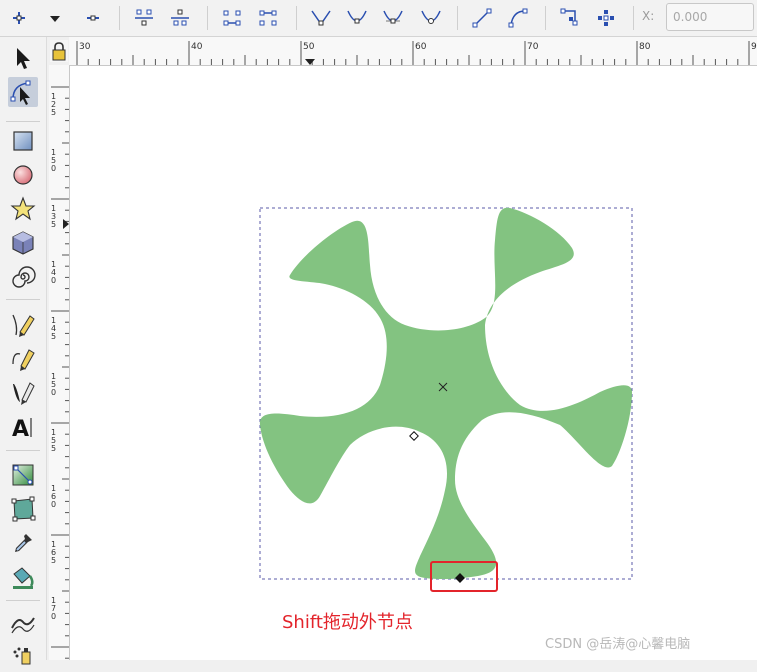  I want to click on spray-tool-icon, so click(23, 657).